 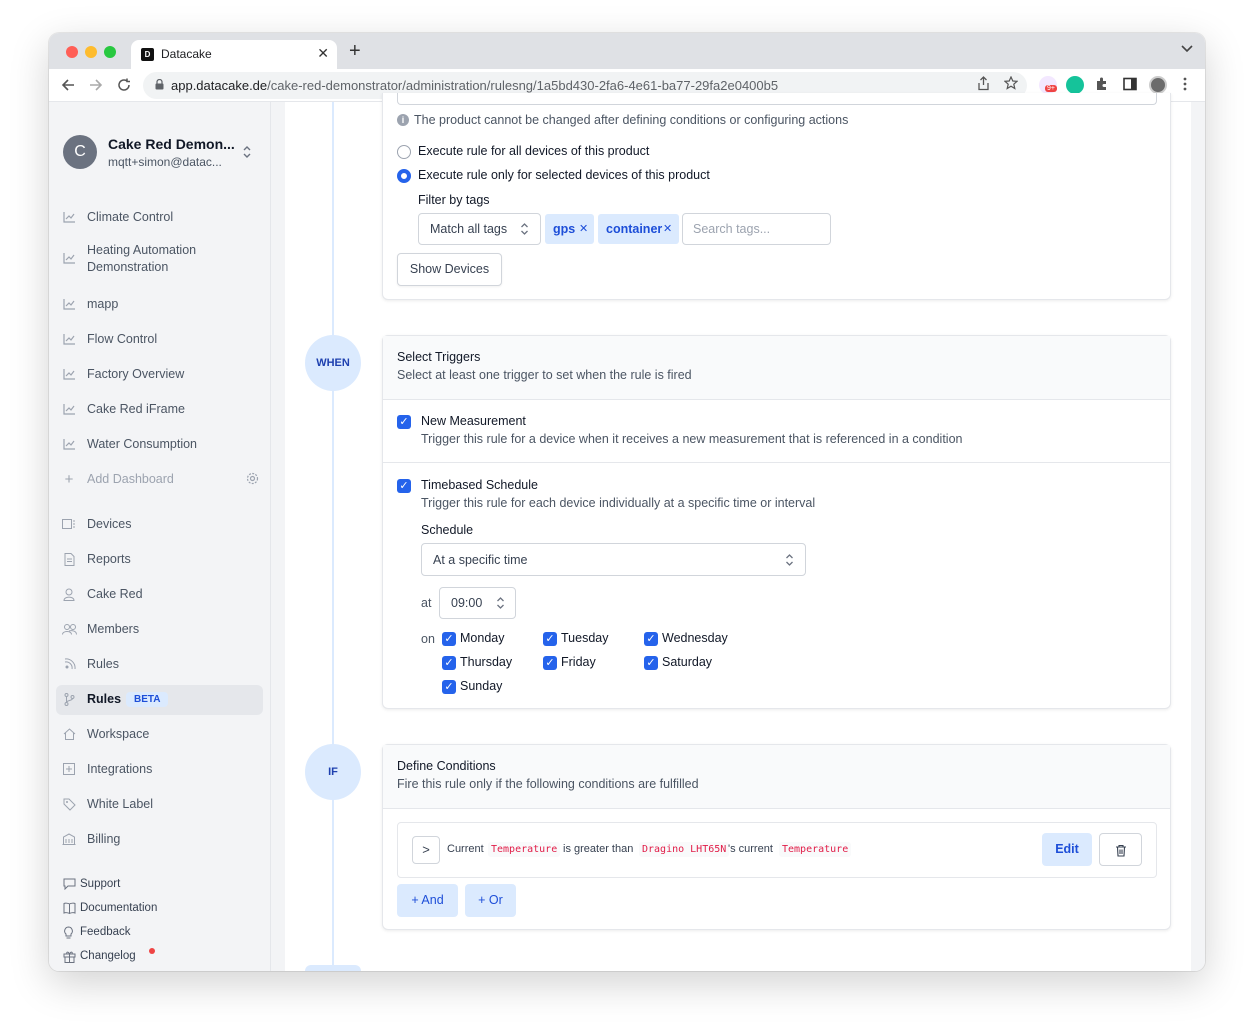 I want to click on reload-icon, so click(x=124, y=86).